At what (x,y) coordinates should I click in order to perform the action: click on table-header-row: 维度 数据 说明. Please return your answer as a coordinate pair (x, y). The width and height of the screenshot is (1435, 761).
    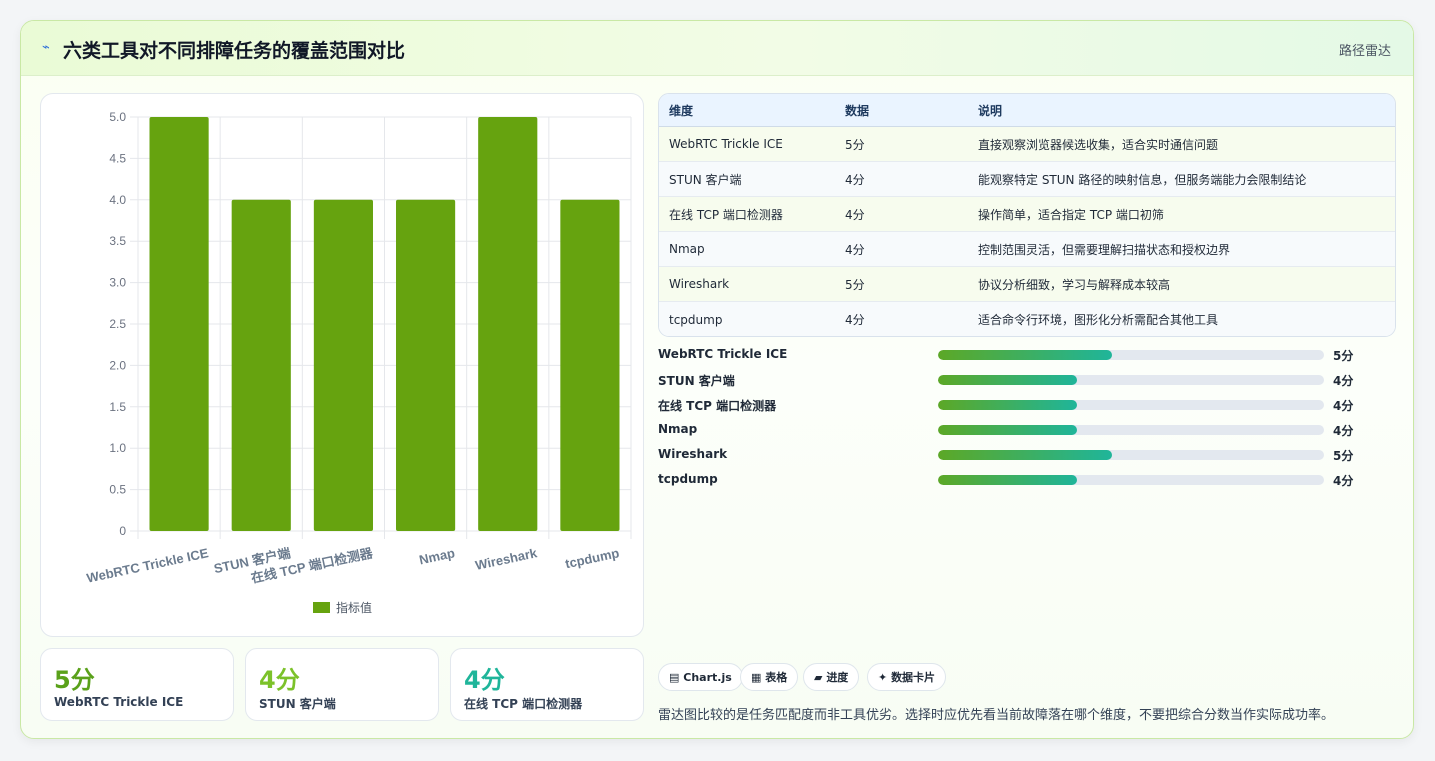
    Looking at the image, I should click on (1027, 110).